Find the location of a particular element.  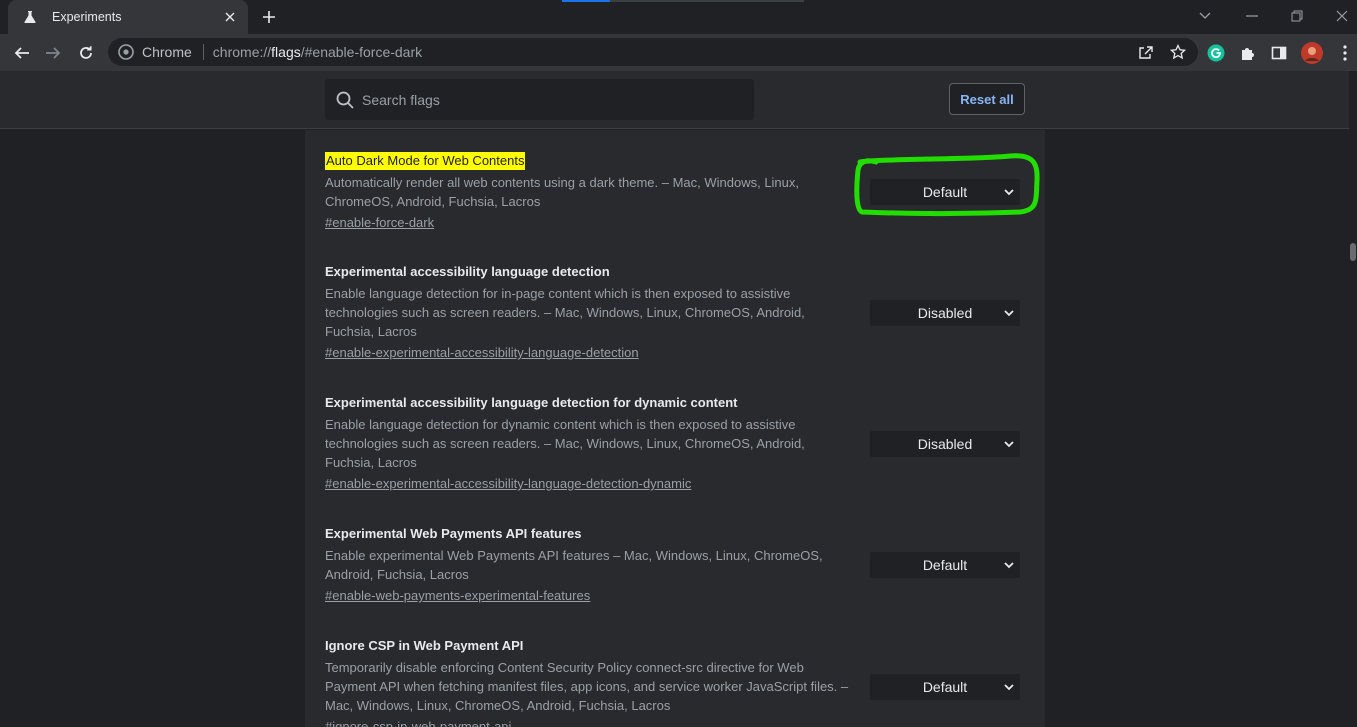

reload-icon is located at coordinates (86, 53).